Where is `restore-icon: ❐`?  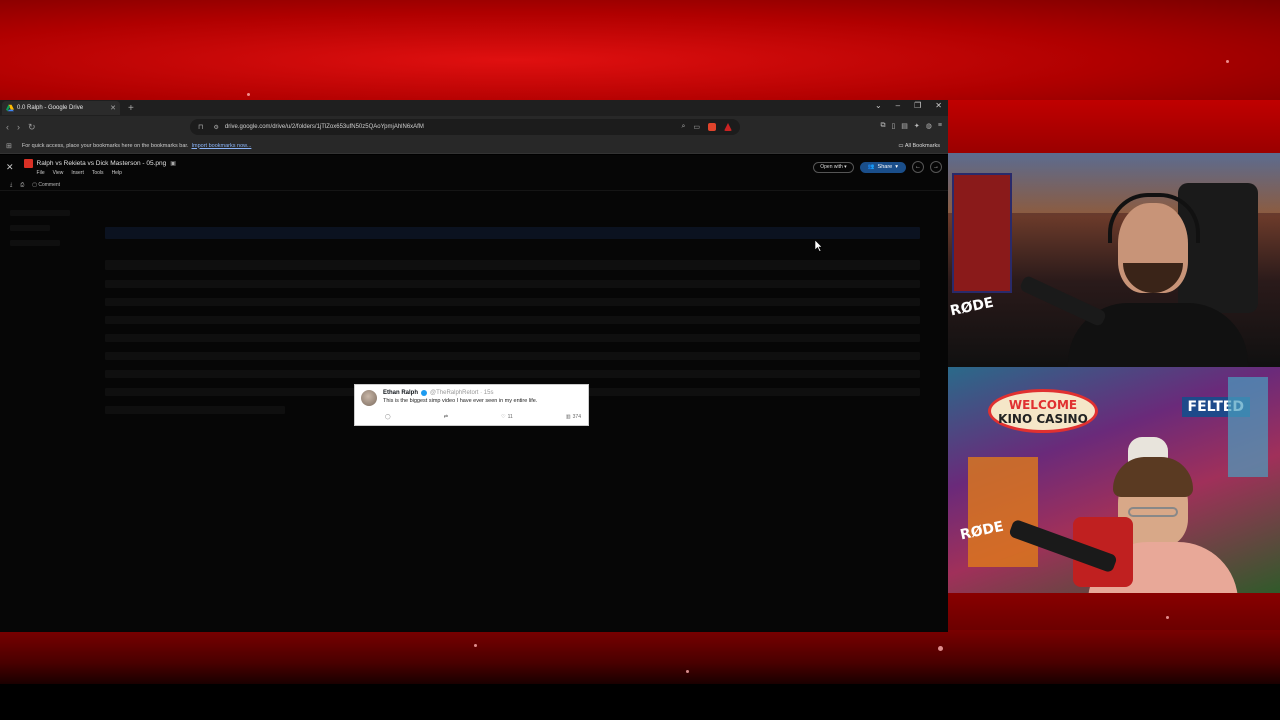
restore-icon: ❐ is located at coordinates (917, 105).